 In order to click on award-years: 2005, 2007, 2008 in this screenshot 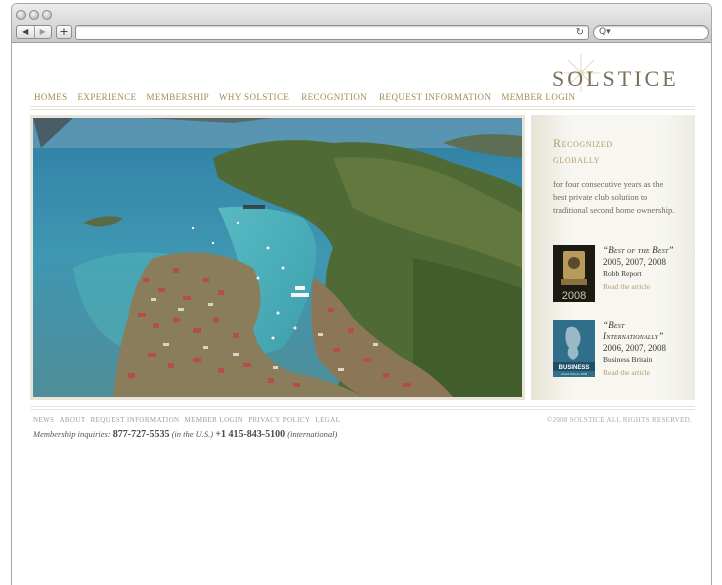, I will do `click(634, 262)`.